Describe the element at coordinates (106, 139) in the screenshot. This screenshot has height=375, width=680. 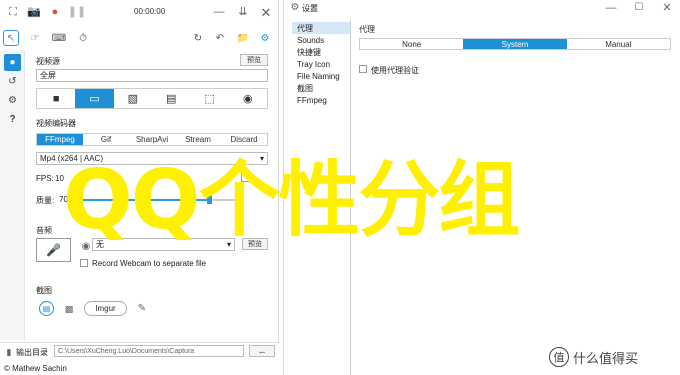
I see `encoder-tab-gif: Gif` at that location.